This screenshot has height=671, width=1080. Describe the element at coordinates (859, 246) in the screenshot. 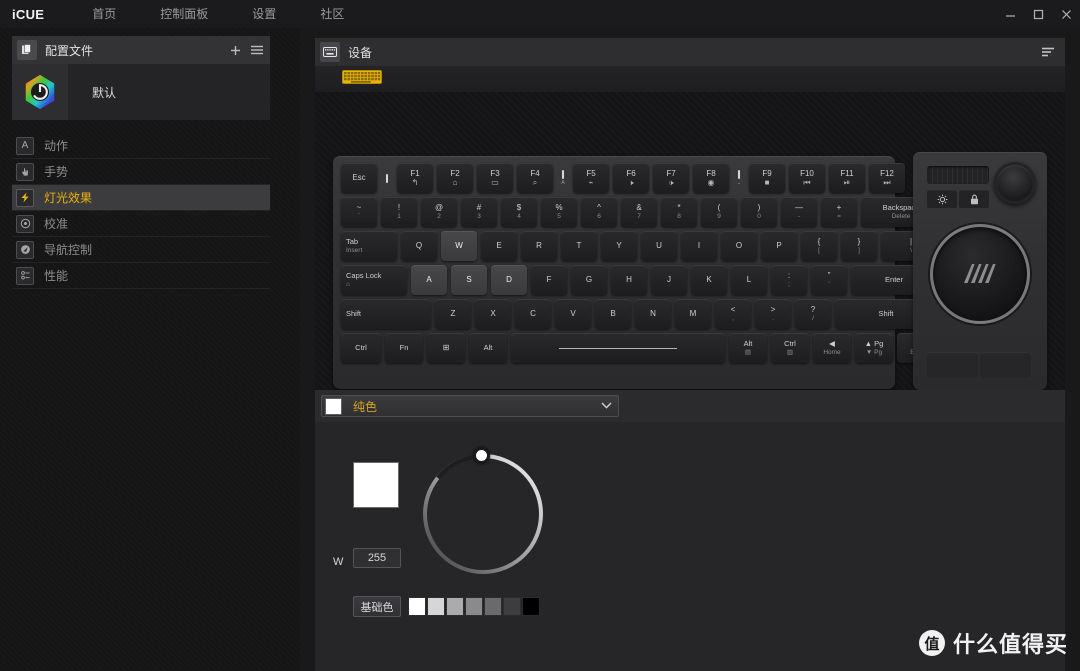

I see `keyboard-key: }]` at that location.